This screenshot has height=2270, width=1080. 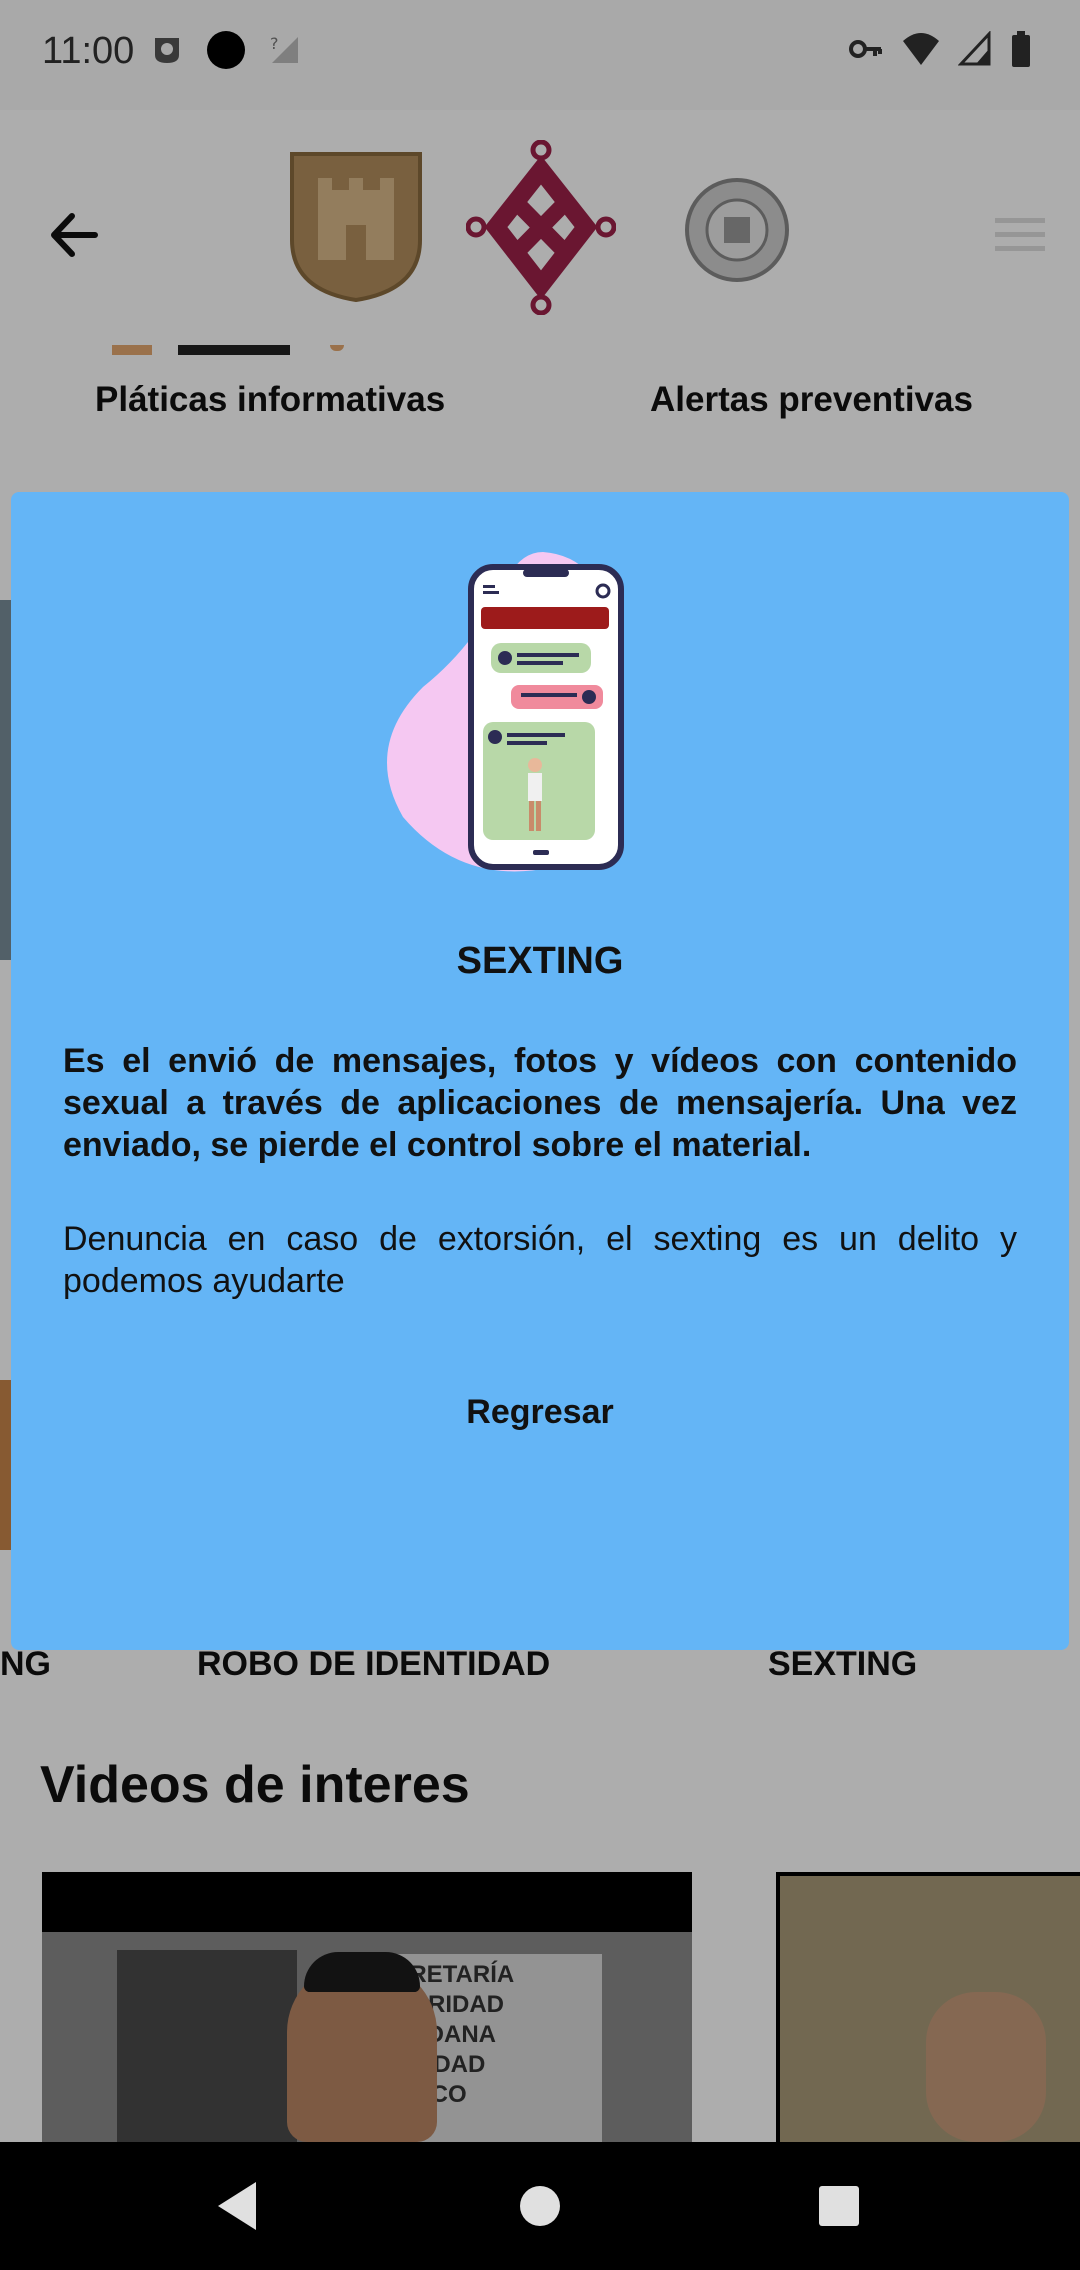 What do you see at coordinates (540, 1412) in the screenshot?
I see `regresar-button: Regresar` at bounding box center [540, 1412].